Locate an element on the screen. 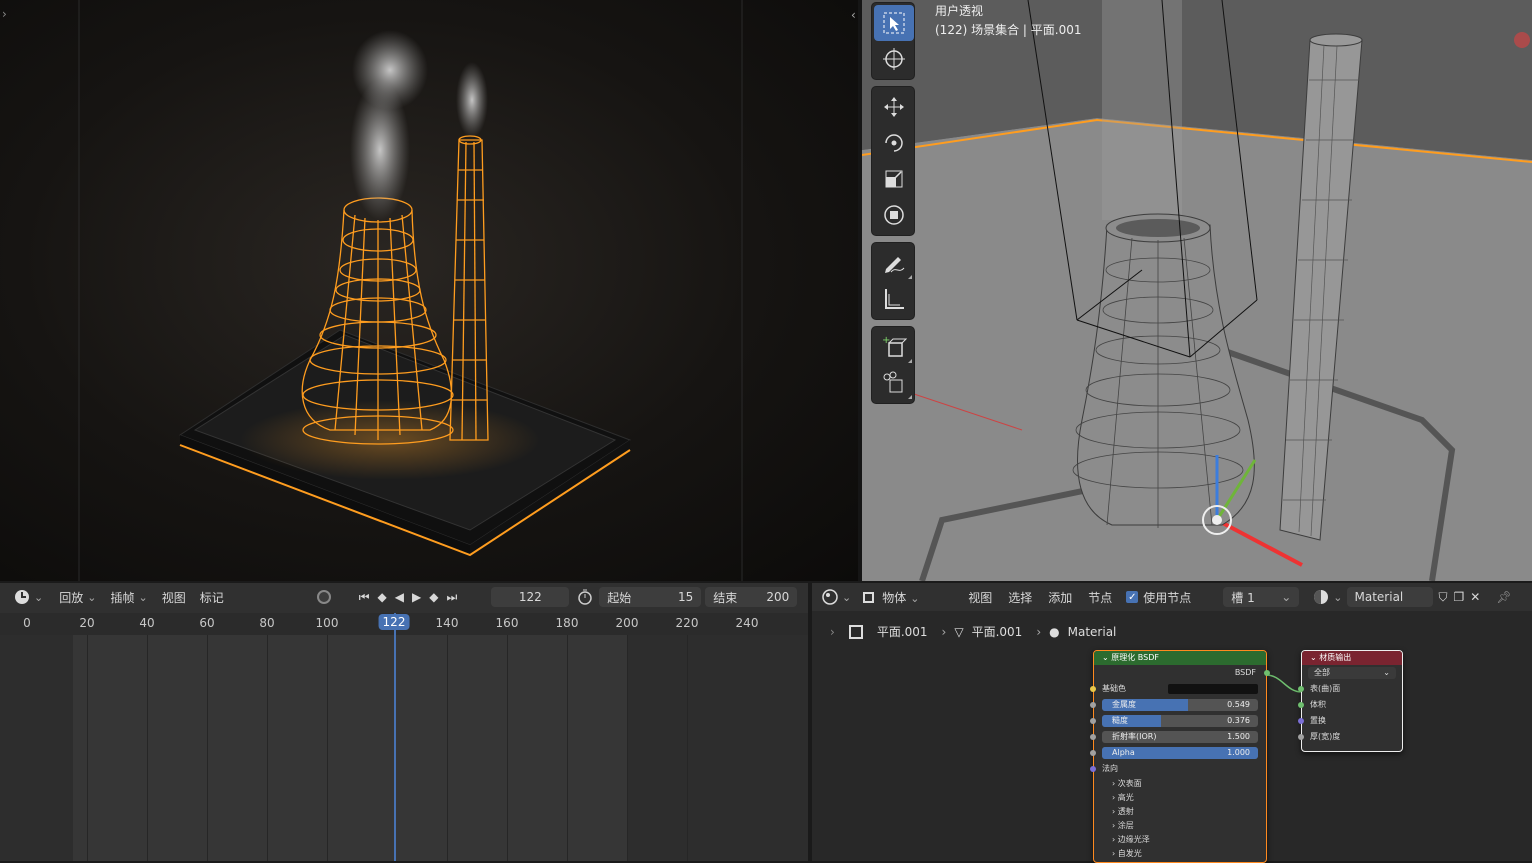  end-frame-value: 200 is located at coordinates (778, 597).